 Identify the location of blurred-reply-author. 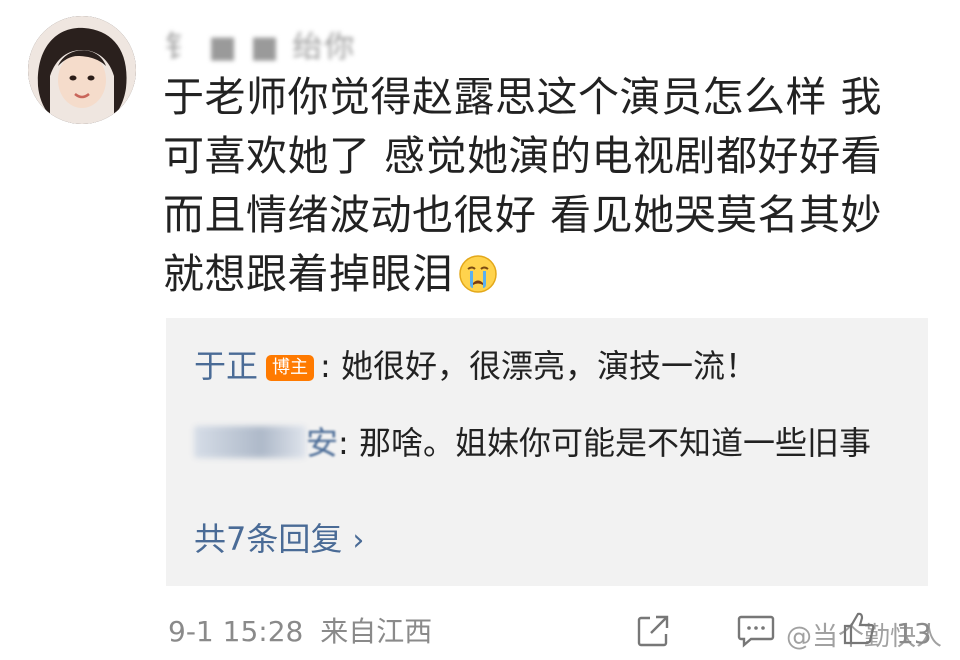
(250, 442).